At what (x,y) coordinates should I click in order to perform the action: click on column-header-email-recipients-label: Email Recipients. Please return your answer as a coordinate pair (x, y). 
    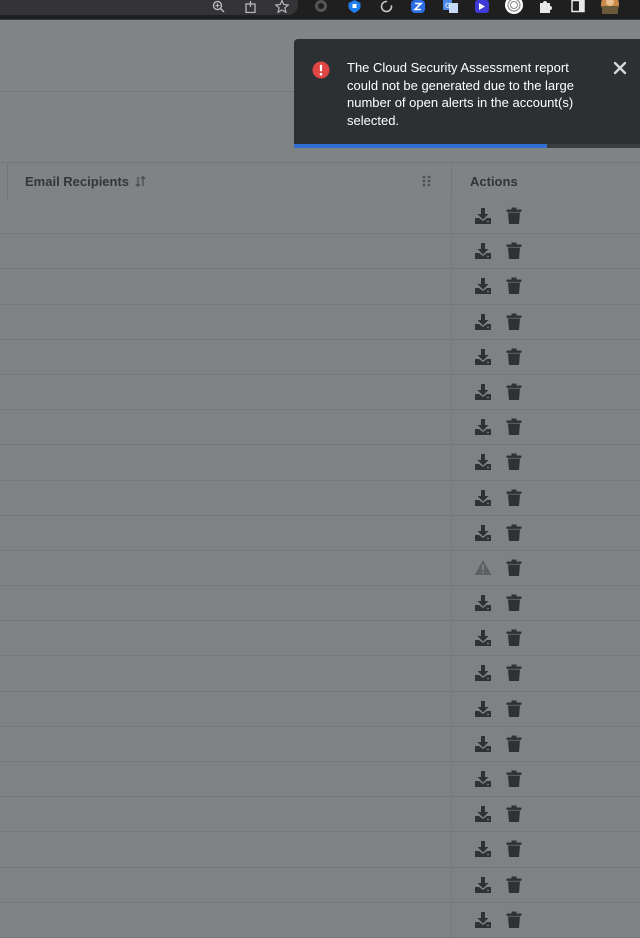
    Looking at the image, I should click on (77, 181).